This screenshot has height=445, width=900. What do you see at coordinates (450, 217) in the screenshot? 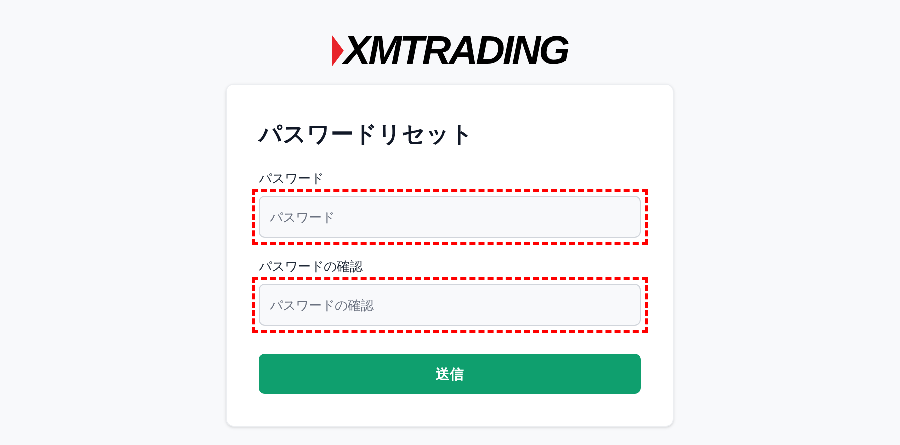
I see `password-field: パスワード` at bounding box center [450, 217].